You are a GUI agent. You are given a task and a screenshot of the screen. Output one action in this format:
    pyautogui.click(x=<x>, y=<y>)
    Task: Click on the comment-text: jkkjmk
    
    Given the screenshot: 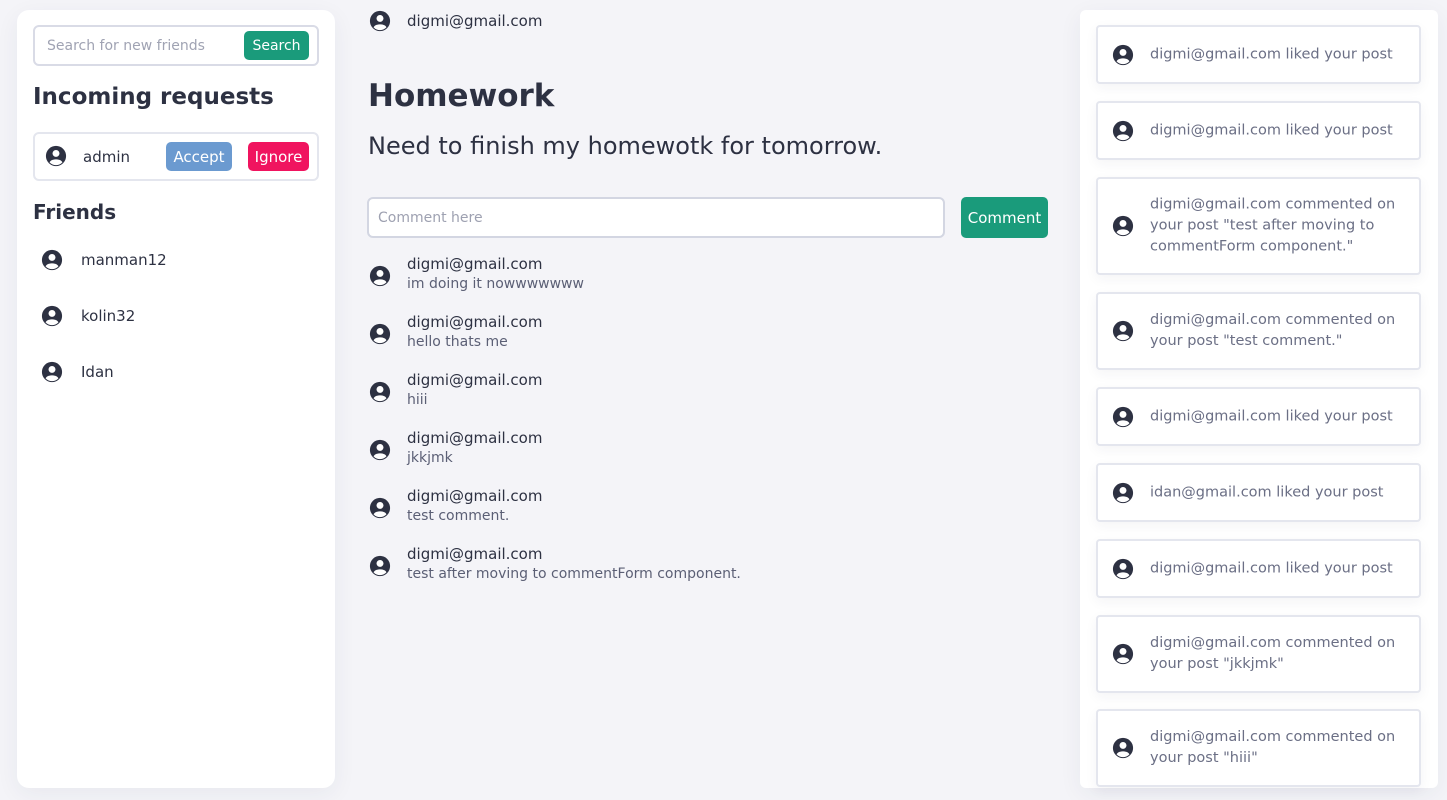 What is the action you would take?
    pyautogui.click(x=430, y=458)
    